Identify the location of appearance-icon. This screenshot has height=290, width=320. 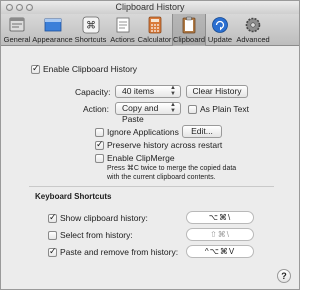
(52, 25).